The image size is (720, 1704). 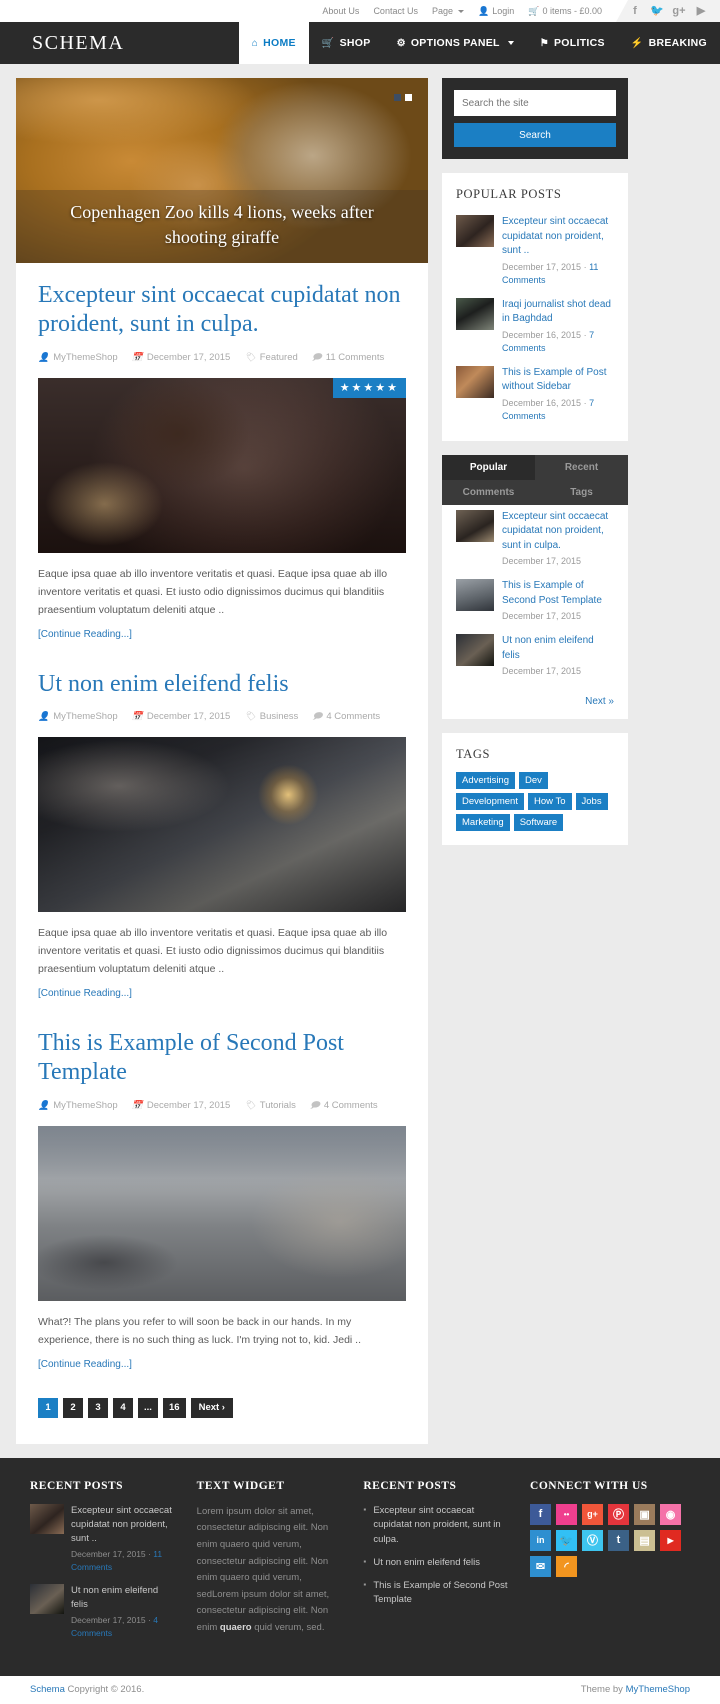 I want to click on list-item: This is Example of Second Post Template, so click(x=435, y=1593).